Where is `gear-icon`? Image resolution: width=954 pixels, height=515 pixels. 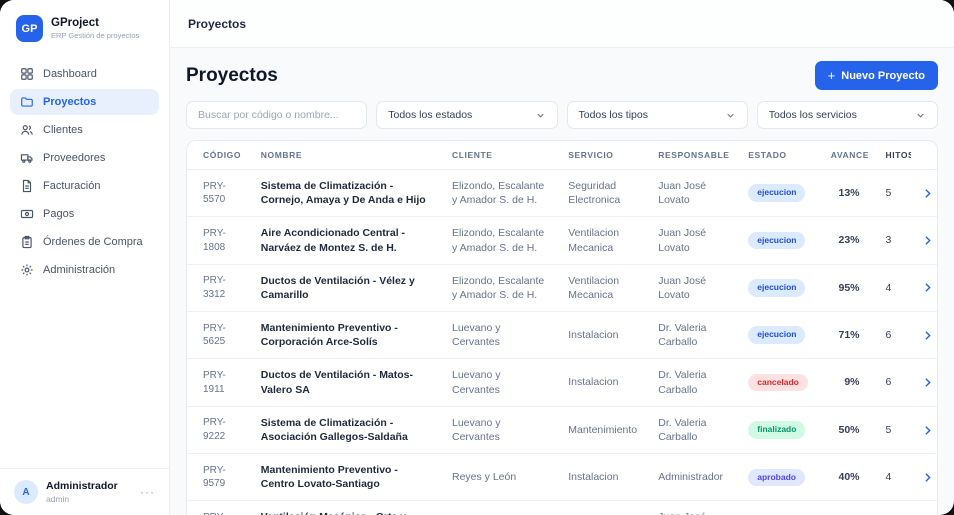
gear-icon is located at coordinates (27, 270).